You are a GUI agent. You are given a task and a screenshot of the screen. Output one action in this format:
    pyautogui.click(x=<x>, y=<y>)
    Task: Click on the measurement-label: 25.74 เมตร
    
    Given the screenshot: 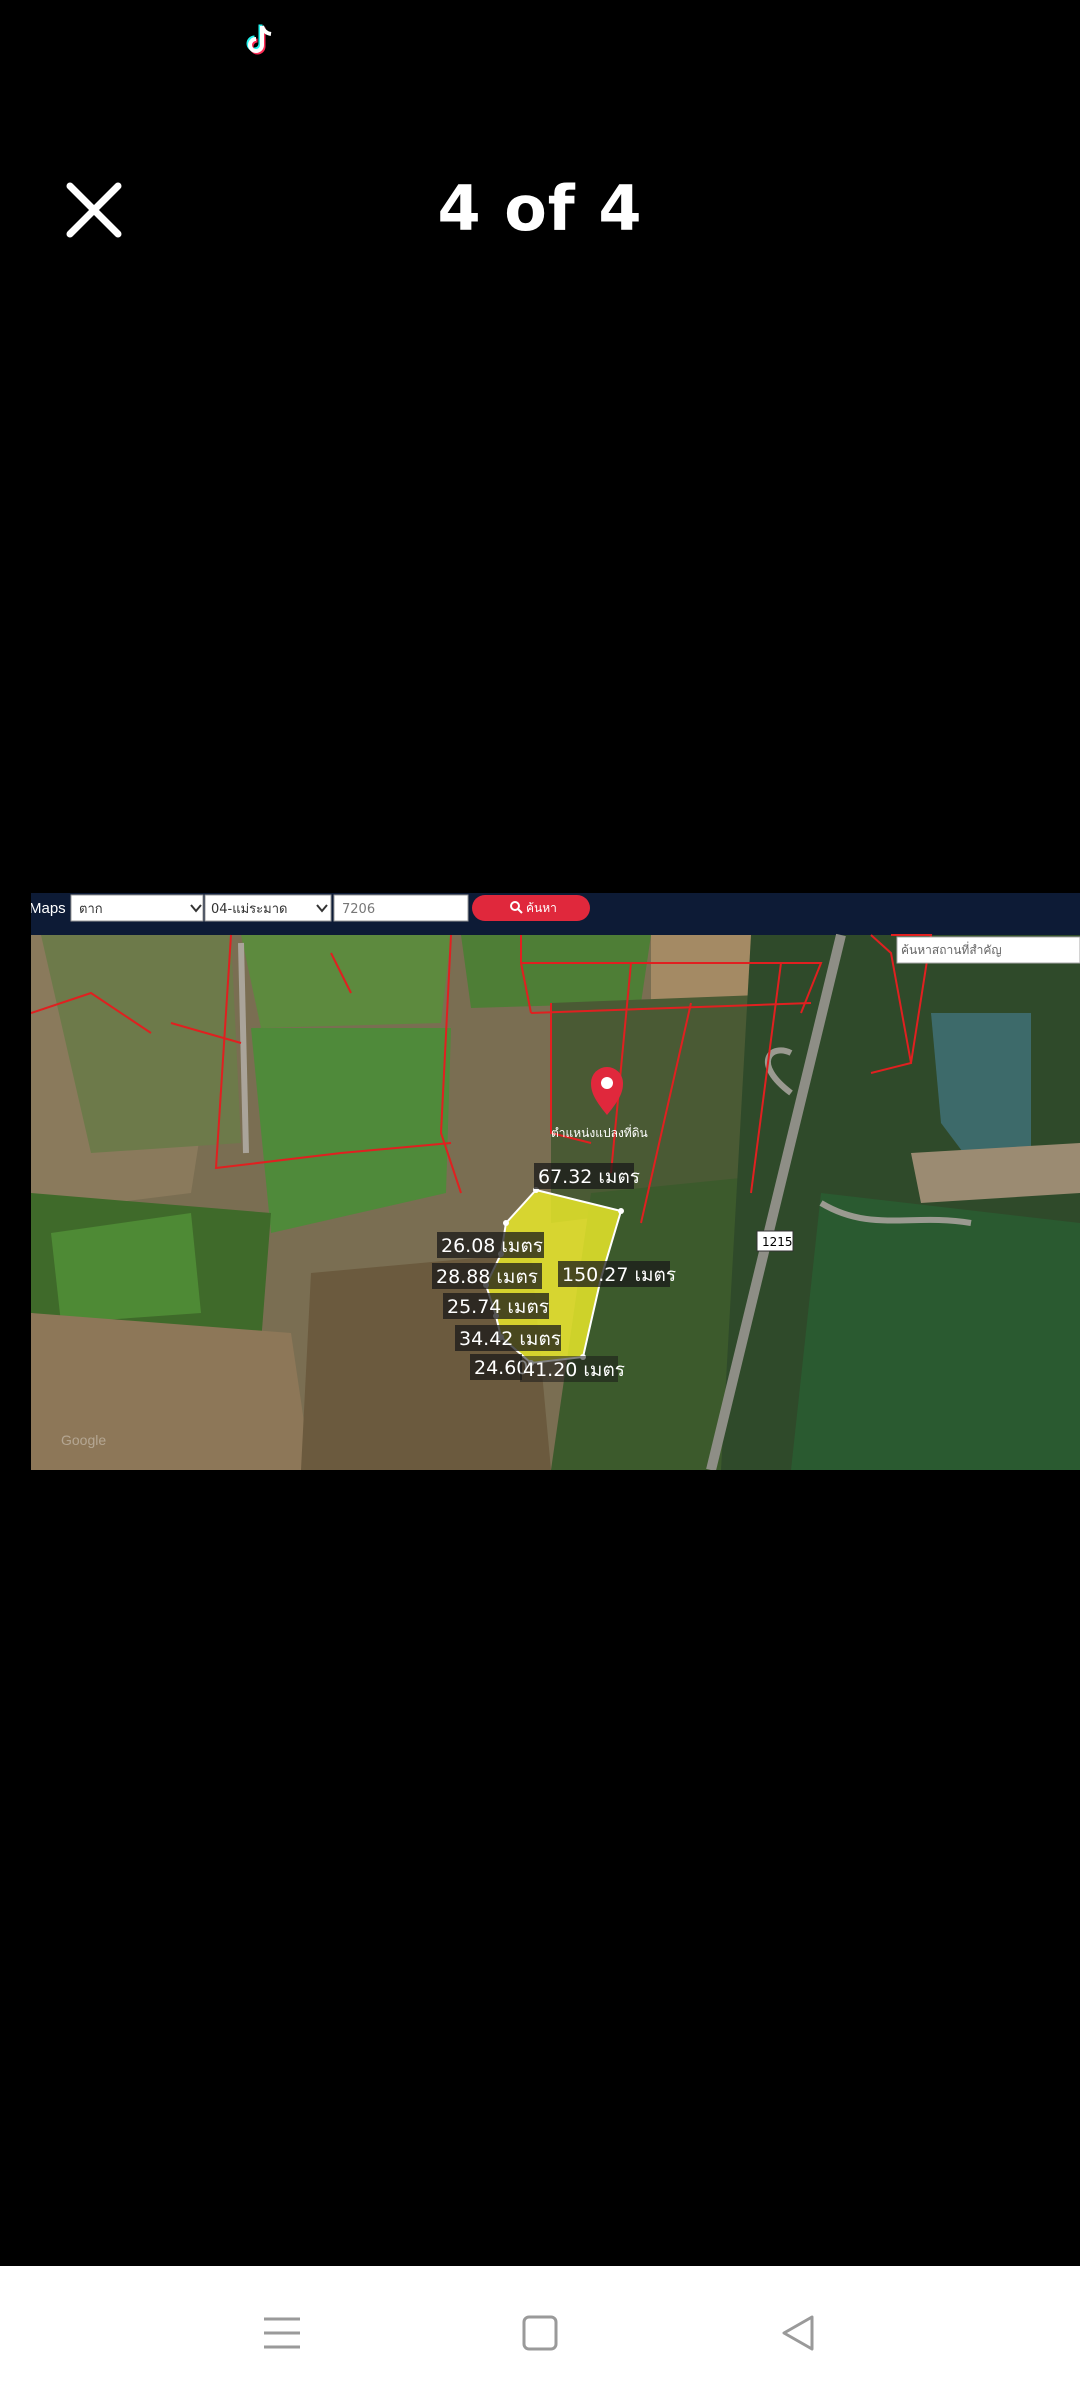 What is the action you would take?
    pyautogui.click(x=498, y=1307)
    